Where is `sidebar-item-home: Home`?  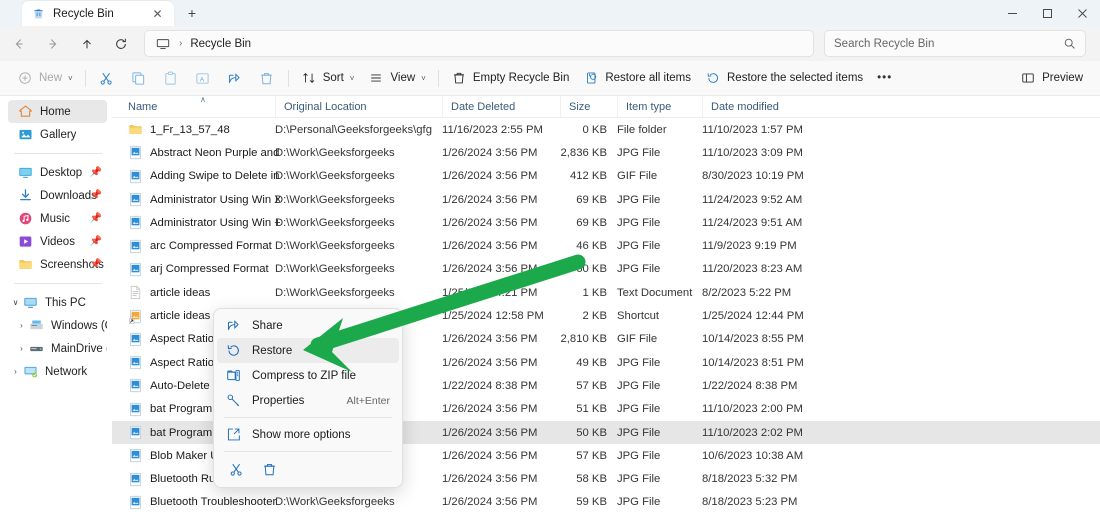 sidebar-item-home: Home is located at coordinates (57, 111).